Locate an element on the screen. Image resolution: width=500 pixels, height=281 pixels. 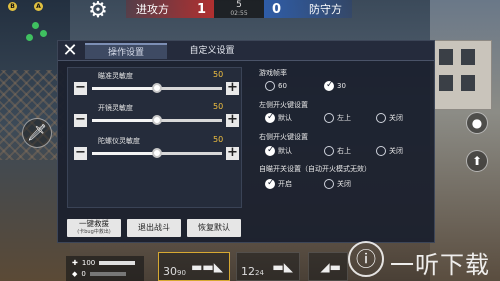
knife-icon: ◢▬ is located at coordinates (330, 267).